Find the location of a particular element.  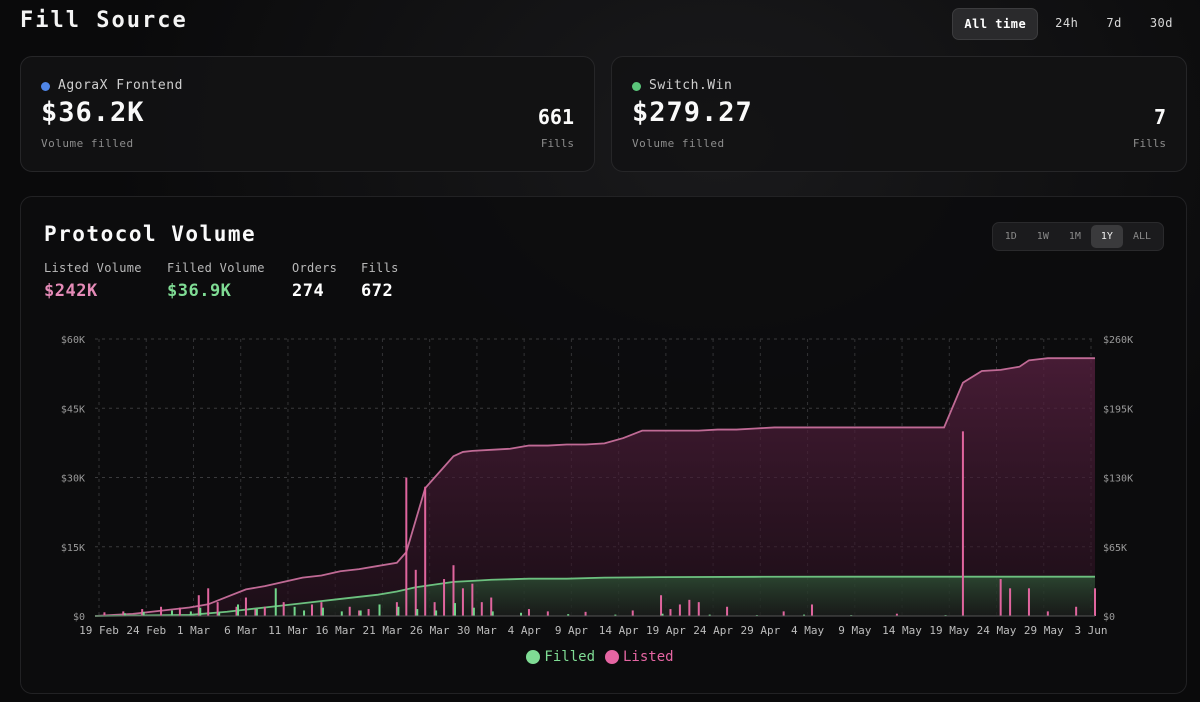

x-tick-label: 16 Mar is located at coordinates (335, 630).